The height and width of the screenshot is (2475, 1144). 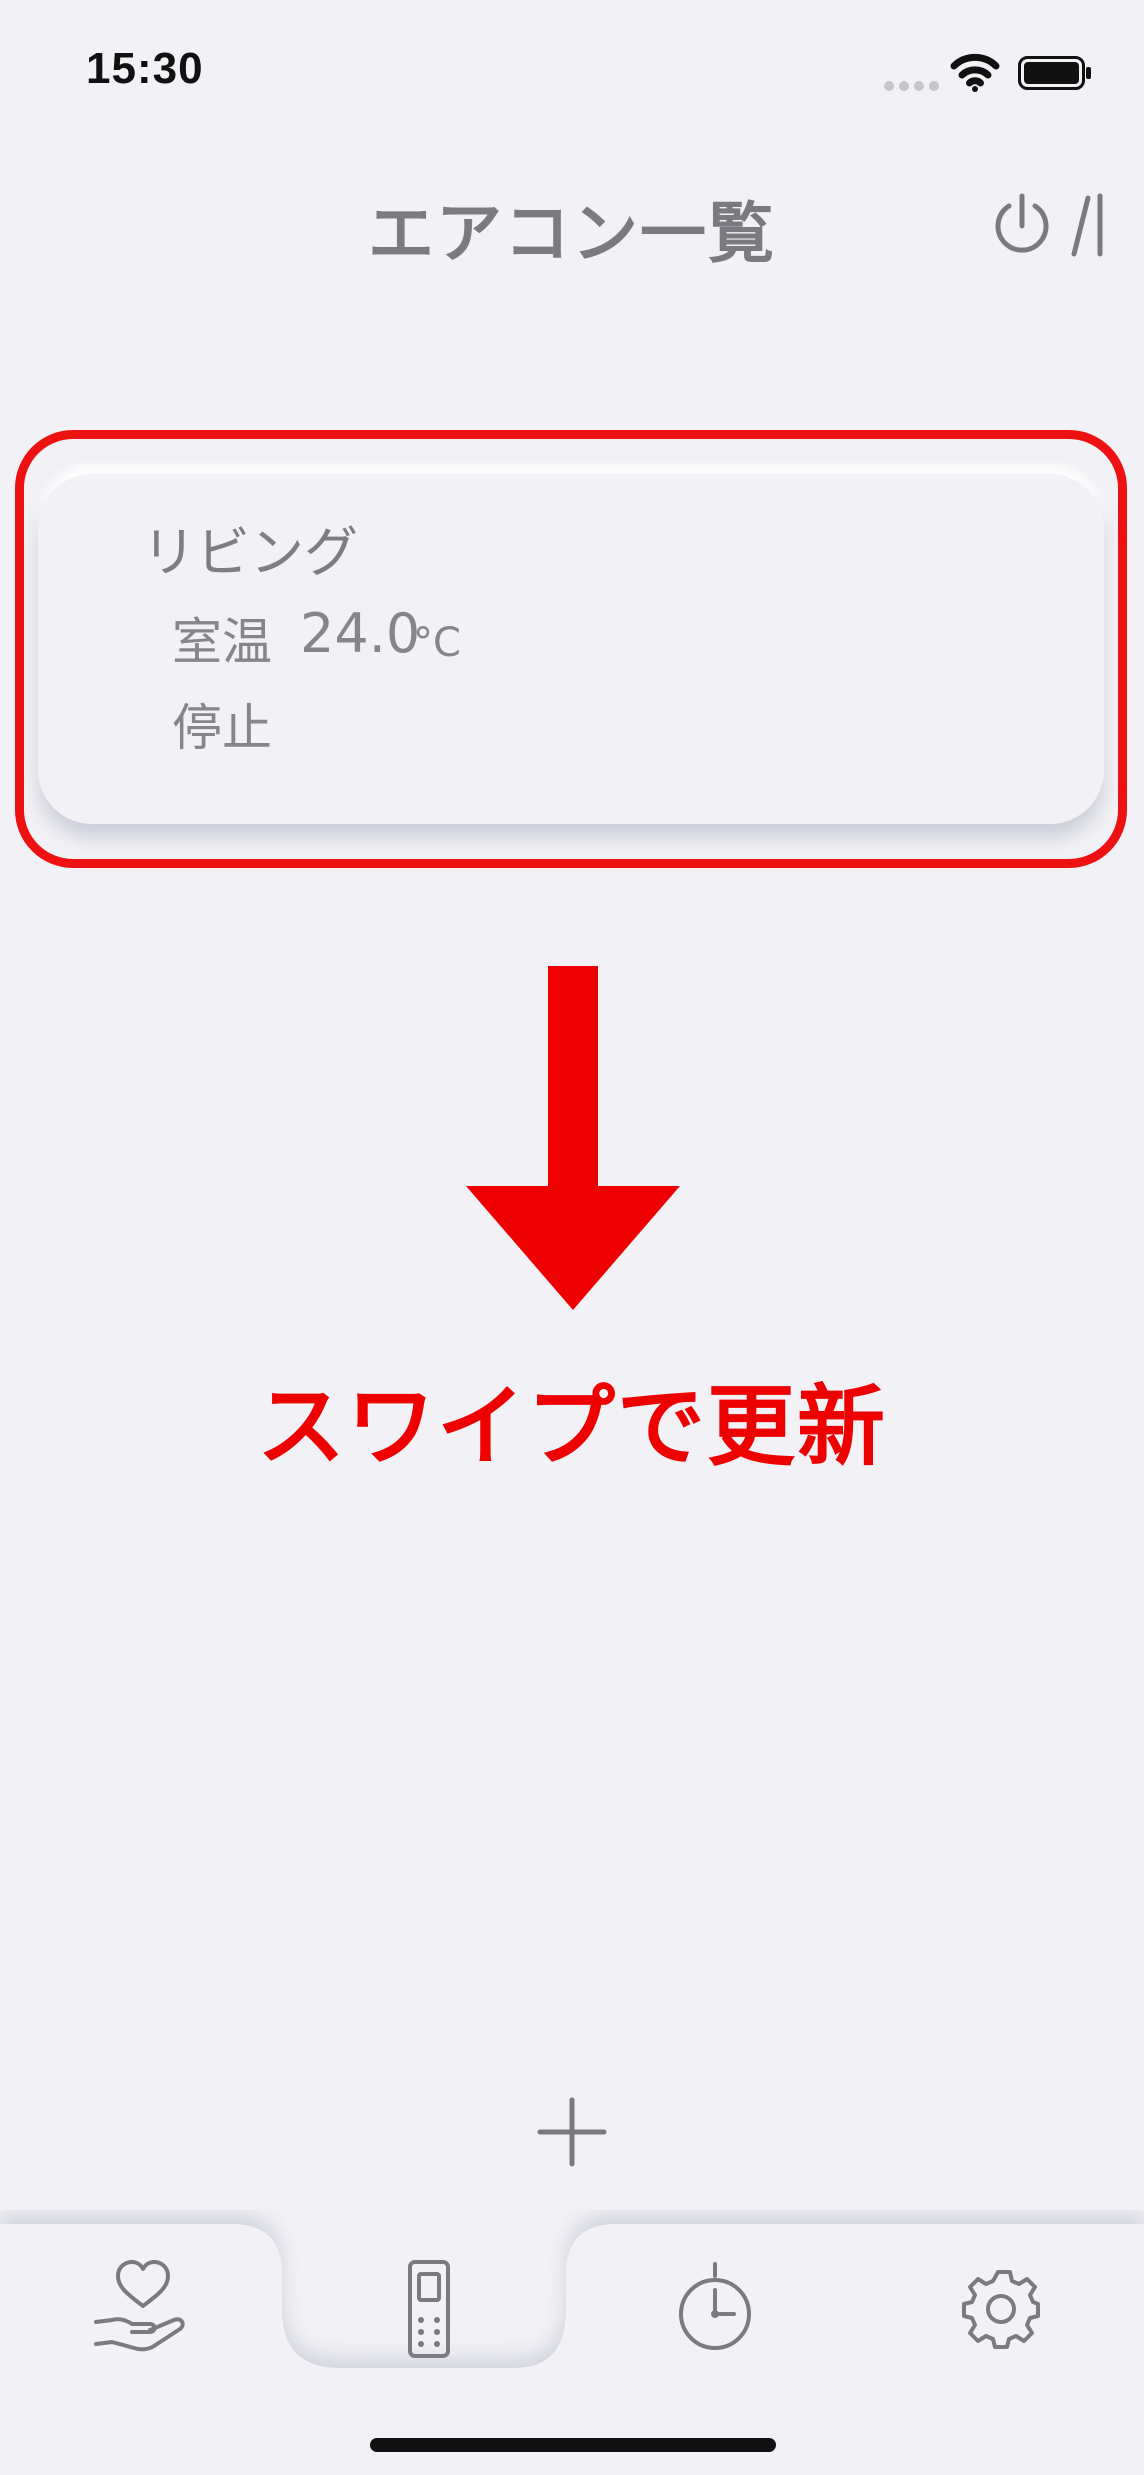 I want to click on gear-icon, so click(x=1001, y=2309).